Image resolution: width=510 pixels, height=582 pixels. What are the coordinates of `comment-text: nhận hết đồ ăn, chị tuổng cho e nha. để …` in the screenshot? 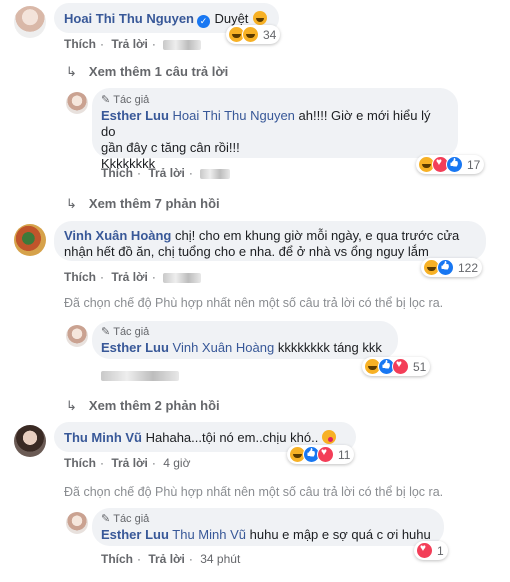 It's located at (246, 251).